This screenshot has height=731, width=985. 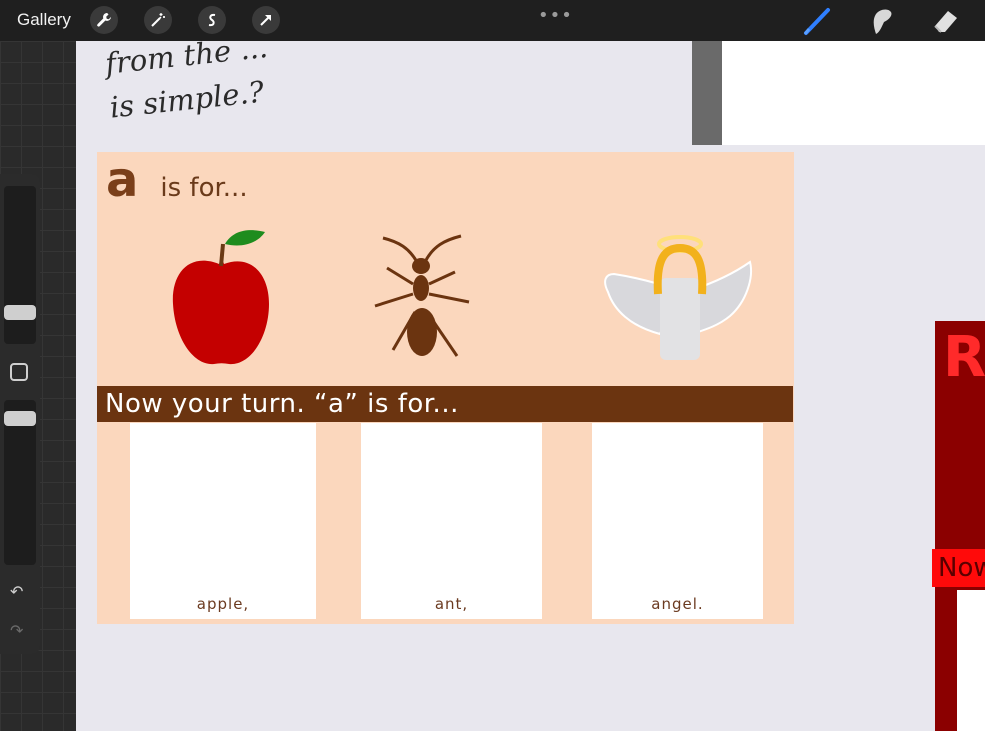 What do you see at coordinates (964, 357) in the screenshot?
I see `side-card-letter: R` at bounding box center [964, 357].